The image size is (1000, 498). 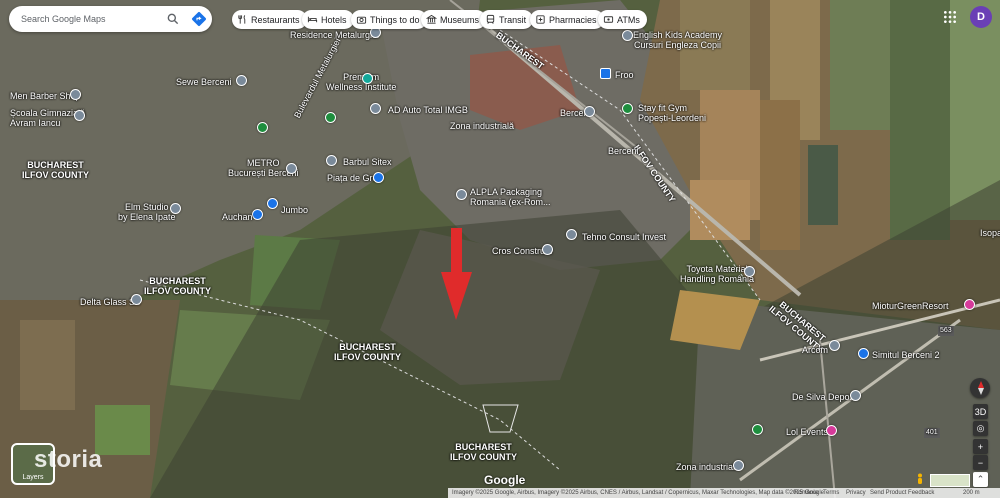 I want to click on lol-pin, so click(x=831, y=430).